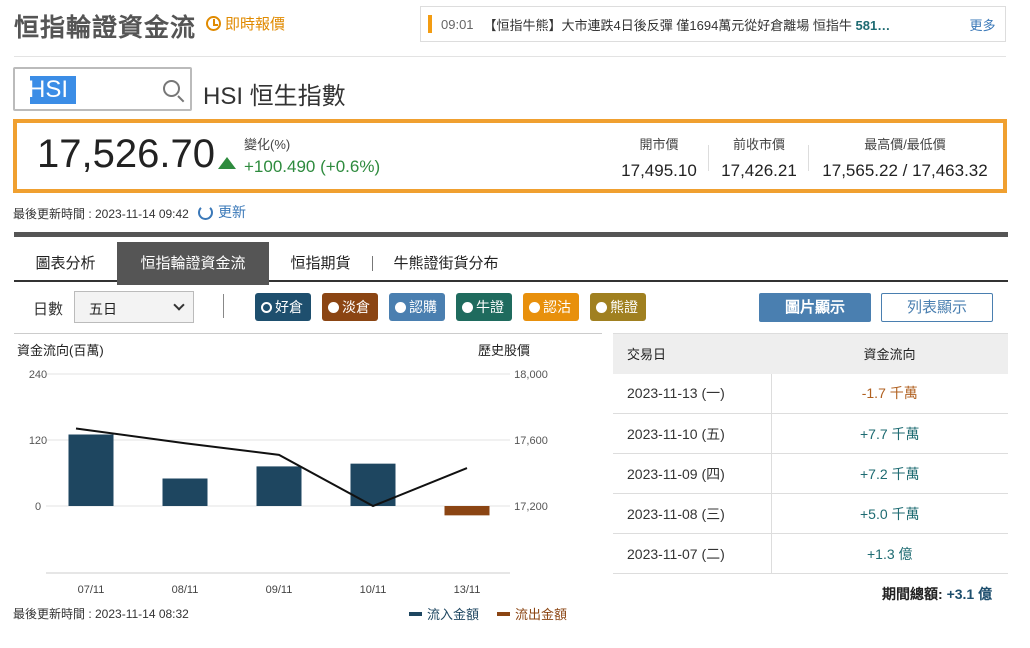 This screenshot has height=648, width=1030. Describe the element at coordinates (179, 305) in the screenshot. I see `chevron-down-icon` at that location.